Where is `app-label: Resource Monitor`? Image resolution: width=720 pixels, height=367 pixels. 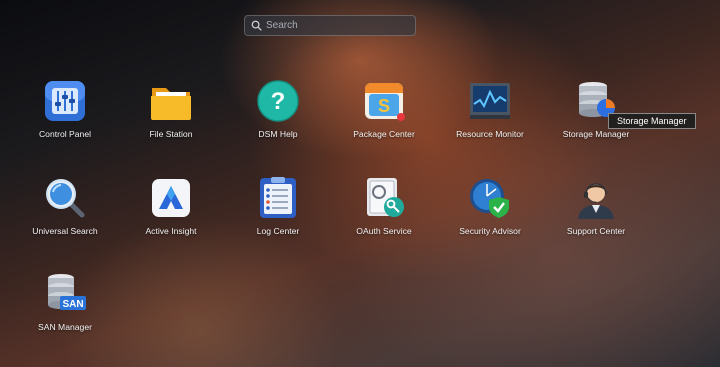 app-label: Resource Monitor is located at coordinates (490, 134).